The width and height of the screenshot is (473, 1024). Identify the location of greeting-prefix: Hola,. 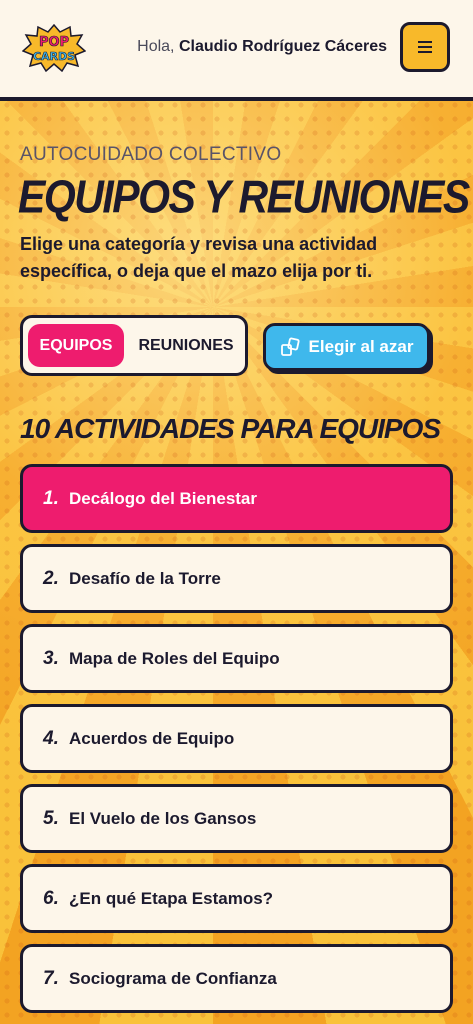
(156, 46).